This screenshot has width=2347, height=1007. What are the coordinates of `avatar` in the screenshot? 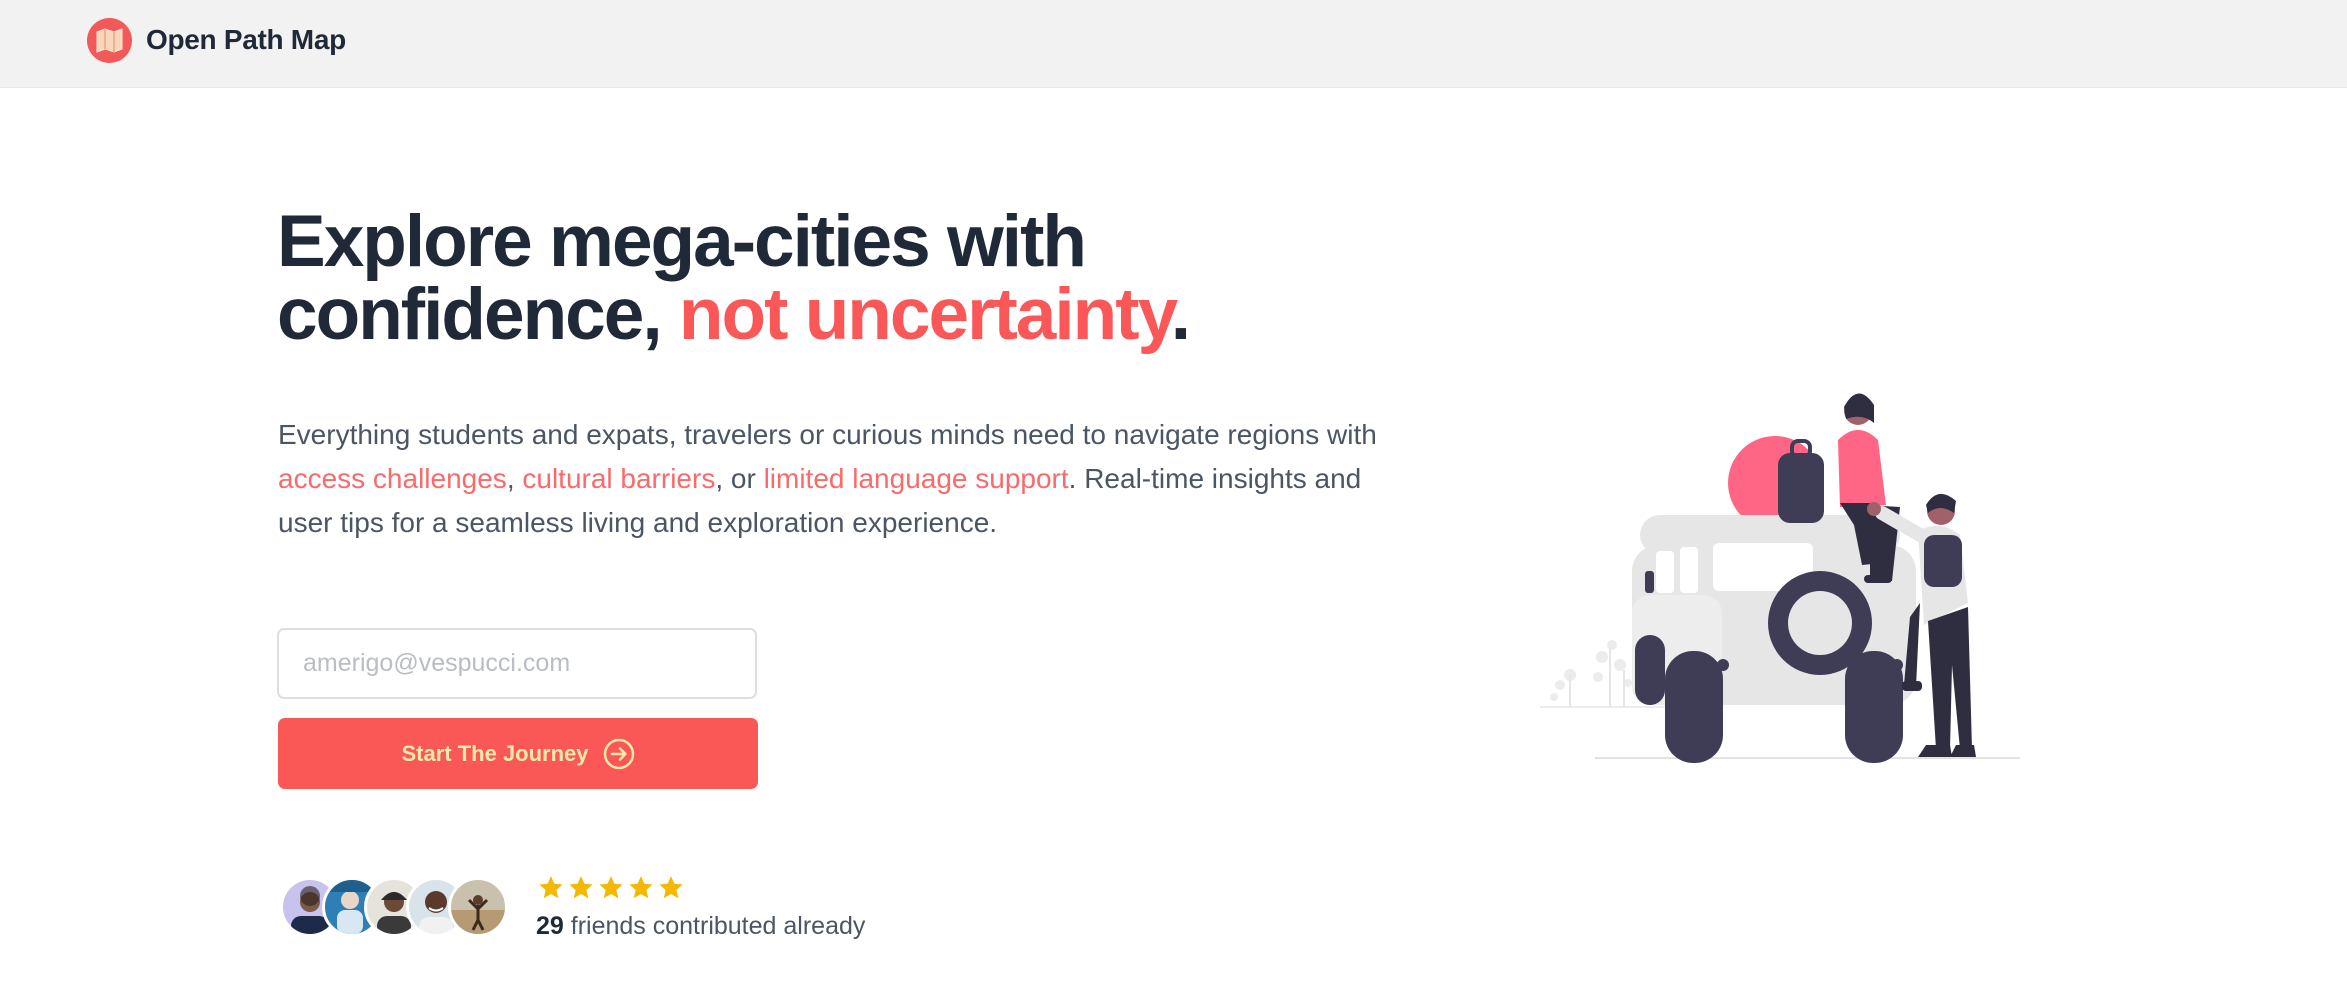 It's located at (478, 907).